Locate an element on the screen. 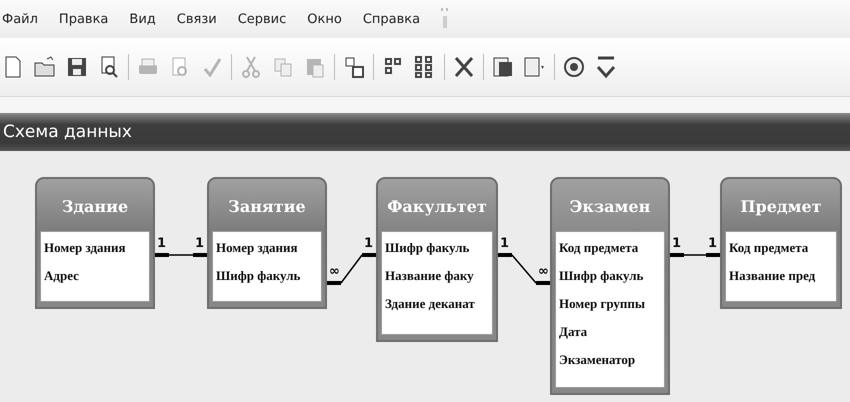  table-title: Предмет is located at coordinates (781, 206).